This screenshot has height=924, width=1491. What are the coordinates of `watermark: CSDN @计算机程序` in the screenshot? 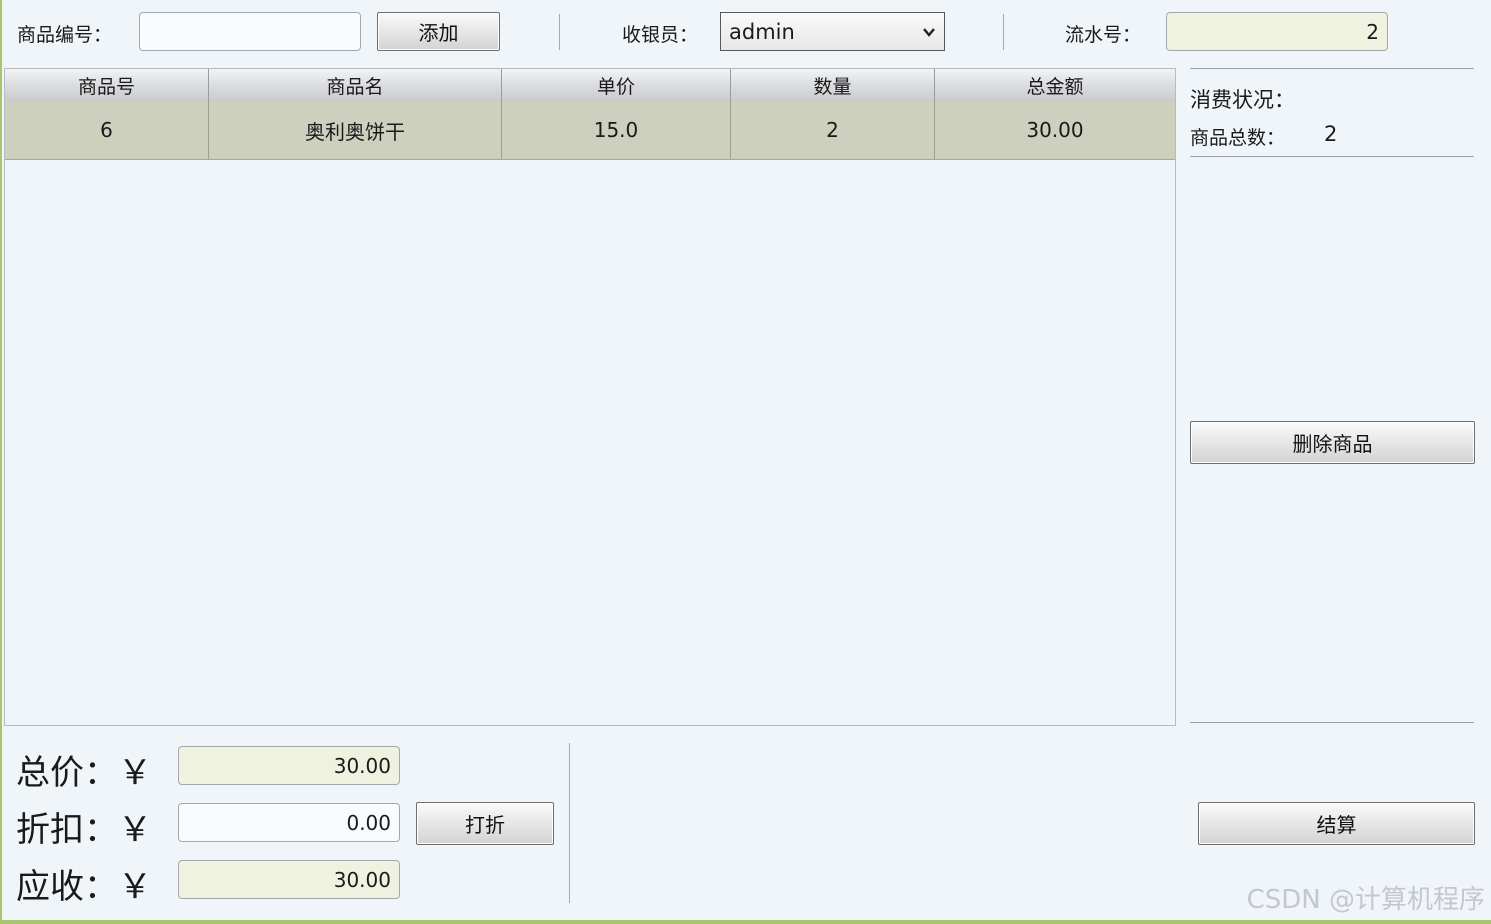 It's located at (1365, 900).